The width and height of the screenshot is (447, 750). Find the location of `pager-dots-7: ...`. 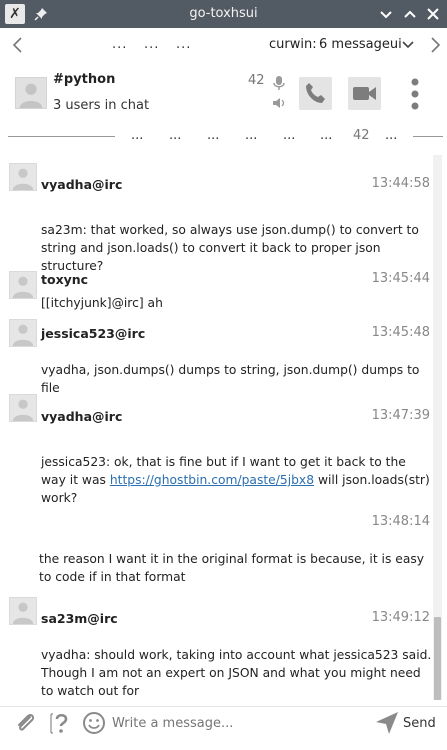

pager-dots-7: ... is located at coordinates (391, 135).